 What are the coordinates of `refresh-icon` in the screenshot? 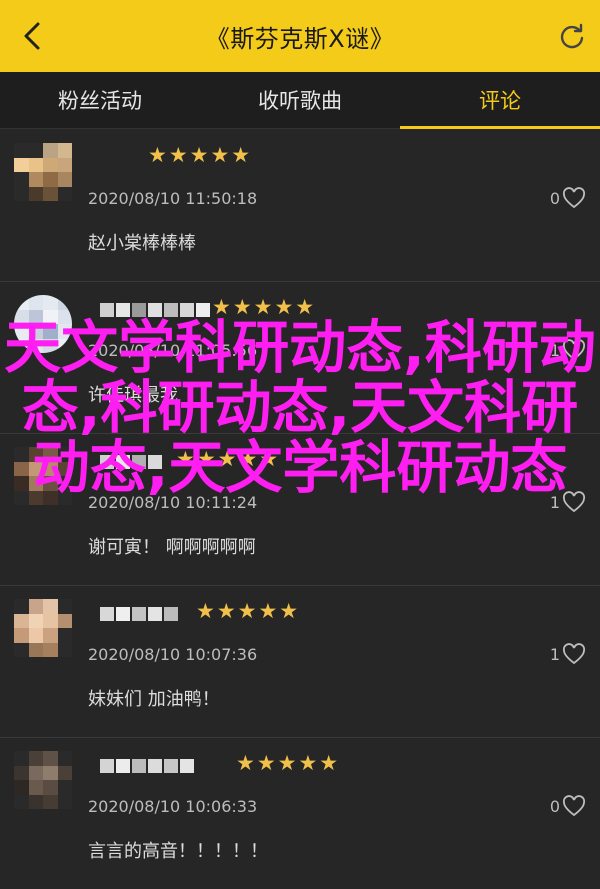 It's located at (572, 36).